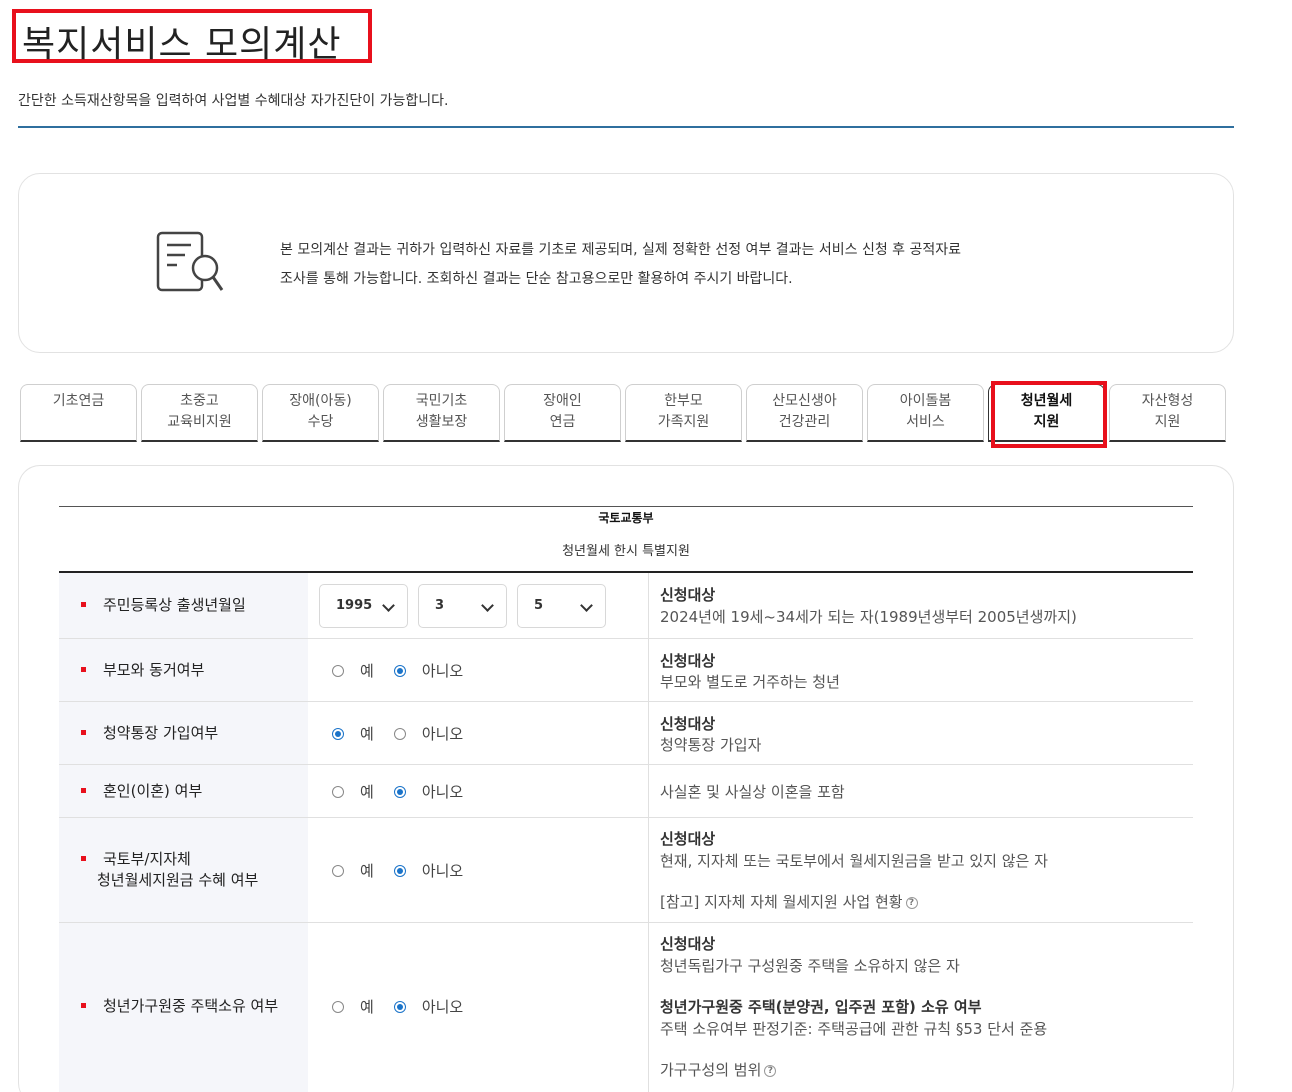  Describe the element at coordinates (561, 606) in the screenshot. I see `birth-day-select: 5` at that location.